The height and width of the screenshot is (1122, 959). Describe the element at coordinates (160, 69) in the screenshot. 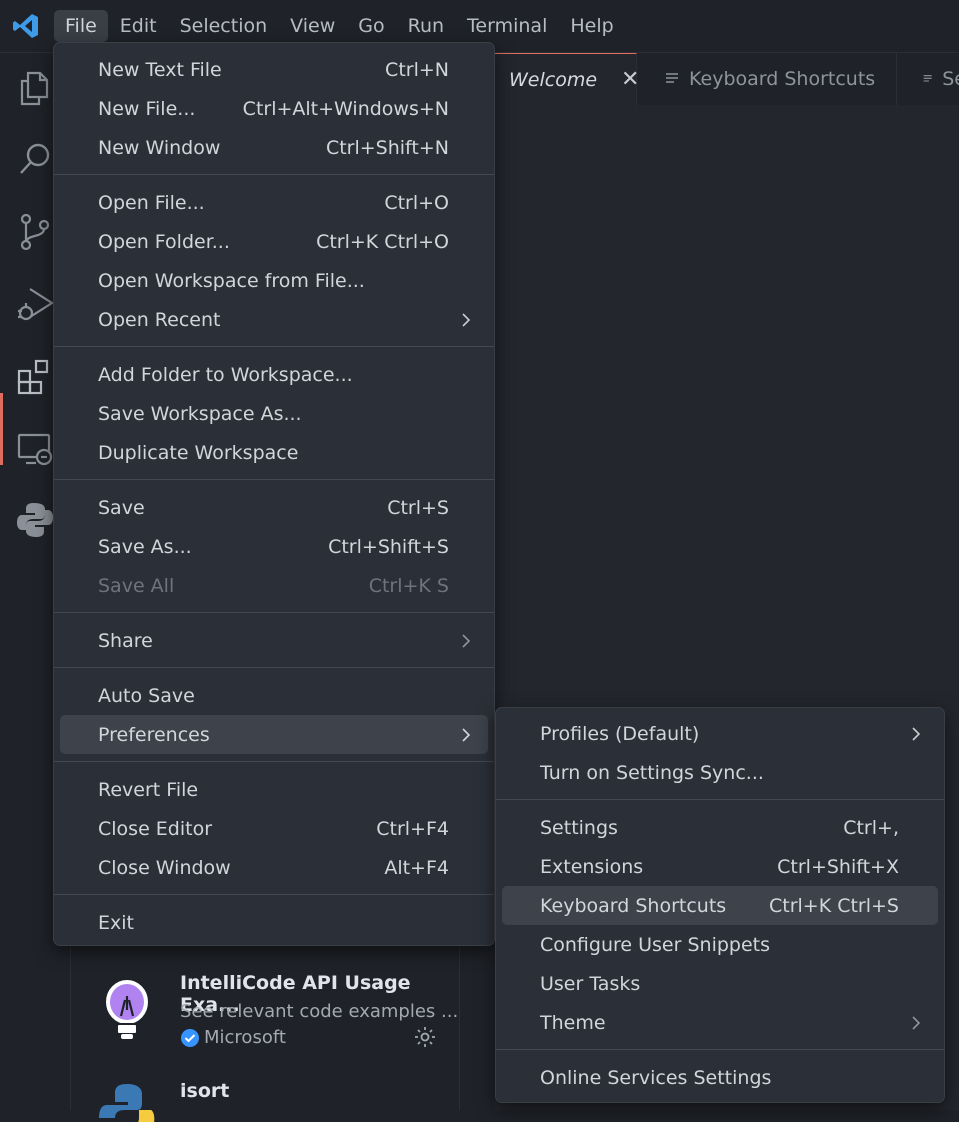

I see `menu-item-label: New Text File` at that location.